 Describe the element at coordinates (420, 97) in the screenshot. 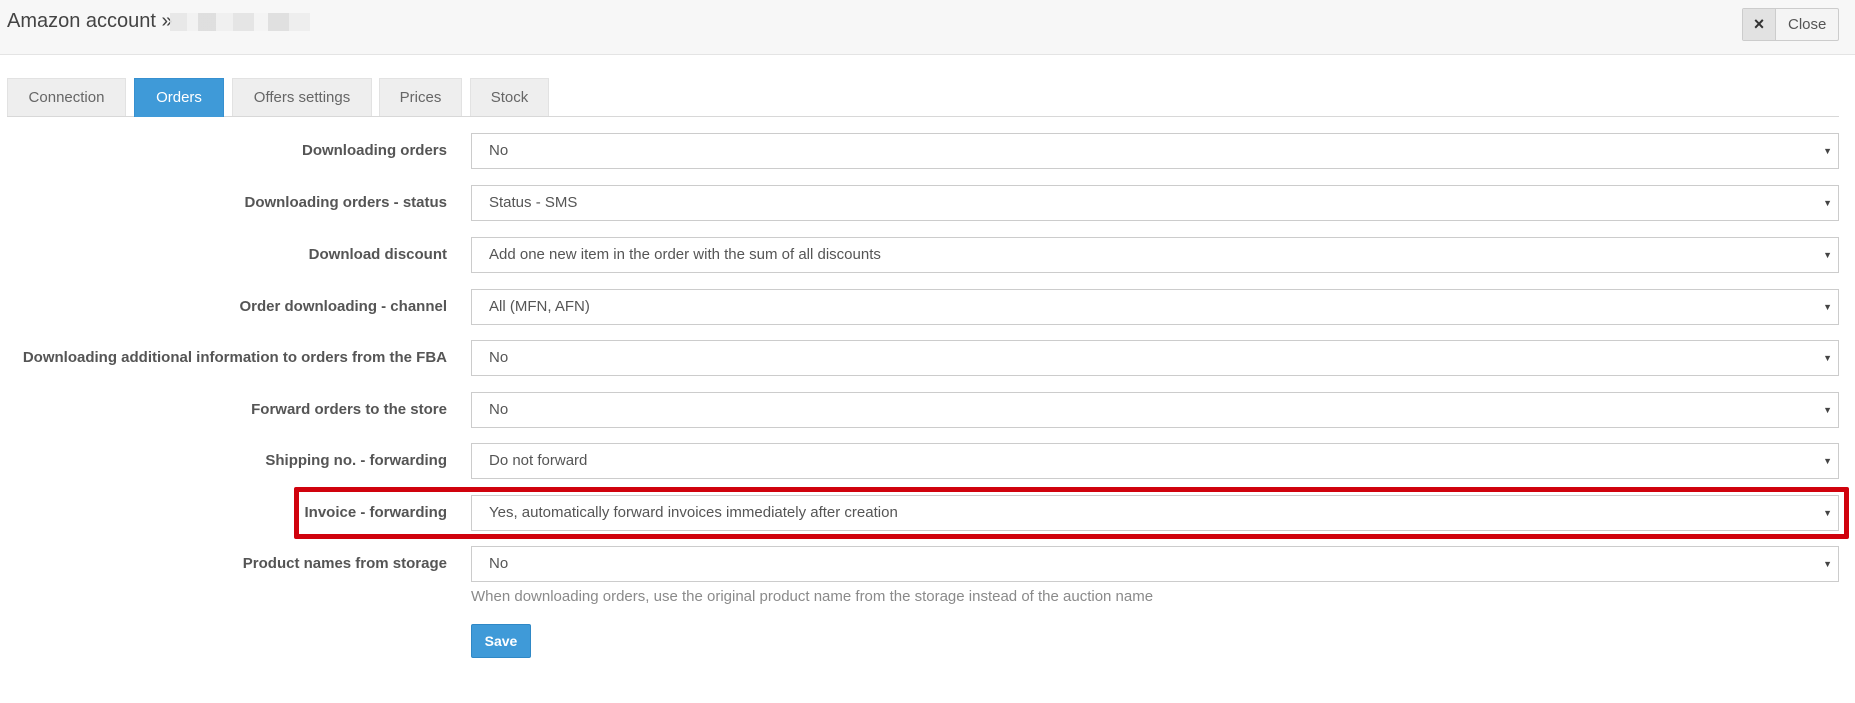

I see `tab-prices: Prices` at that location.